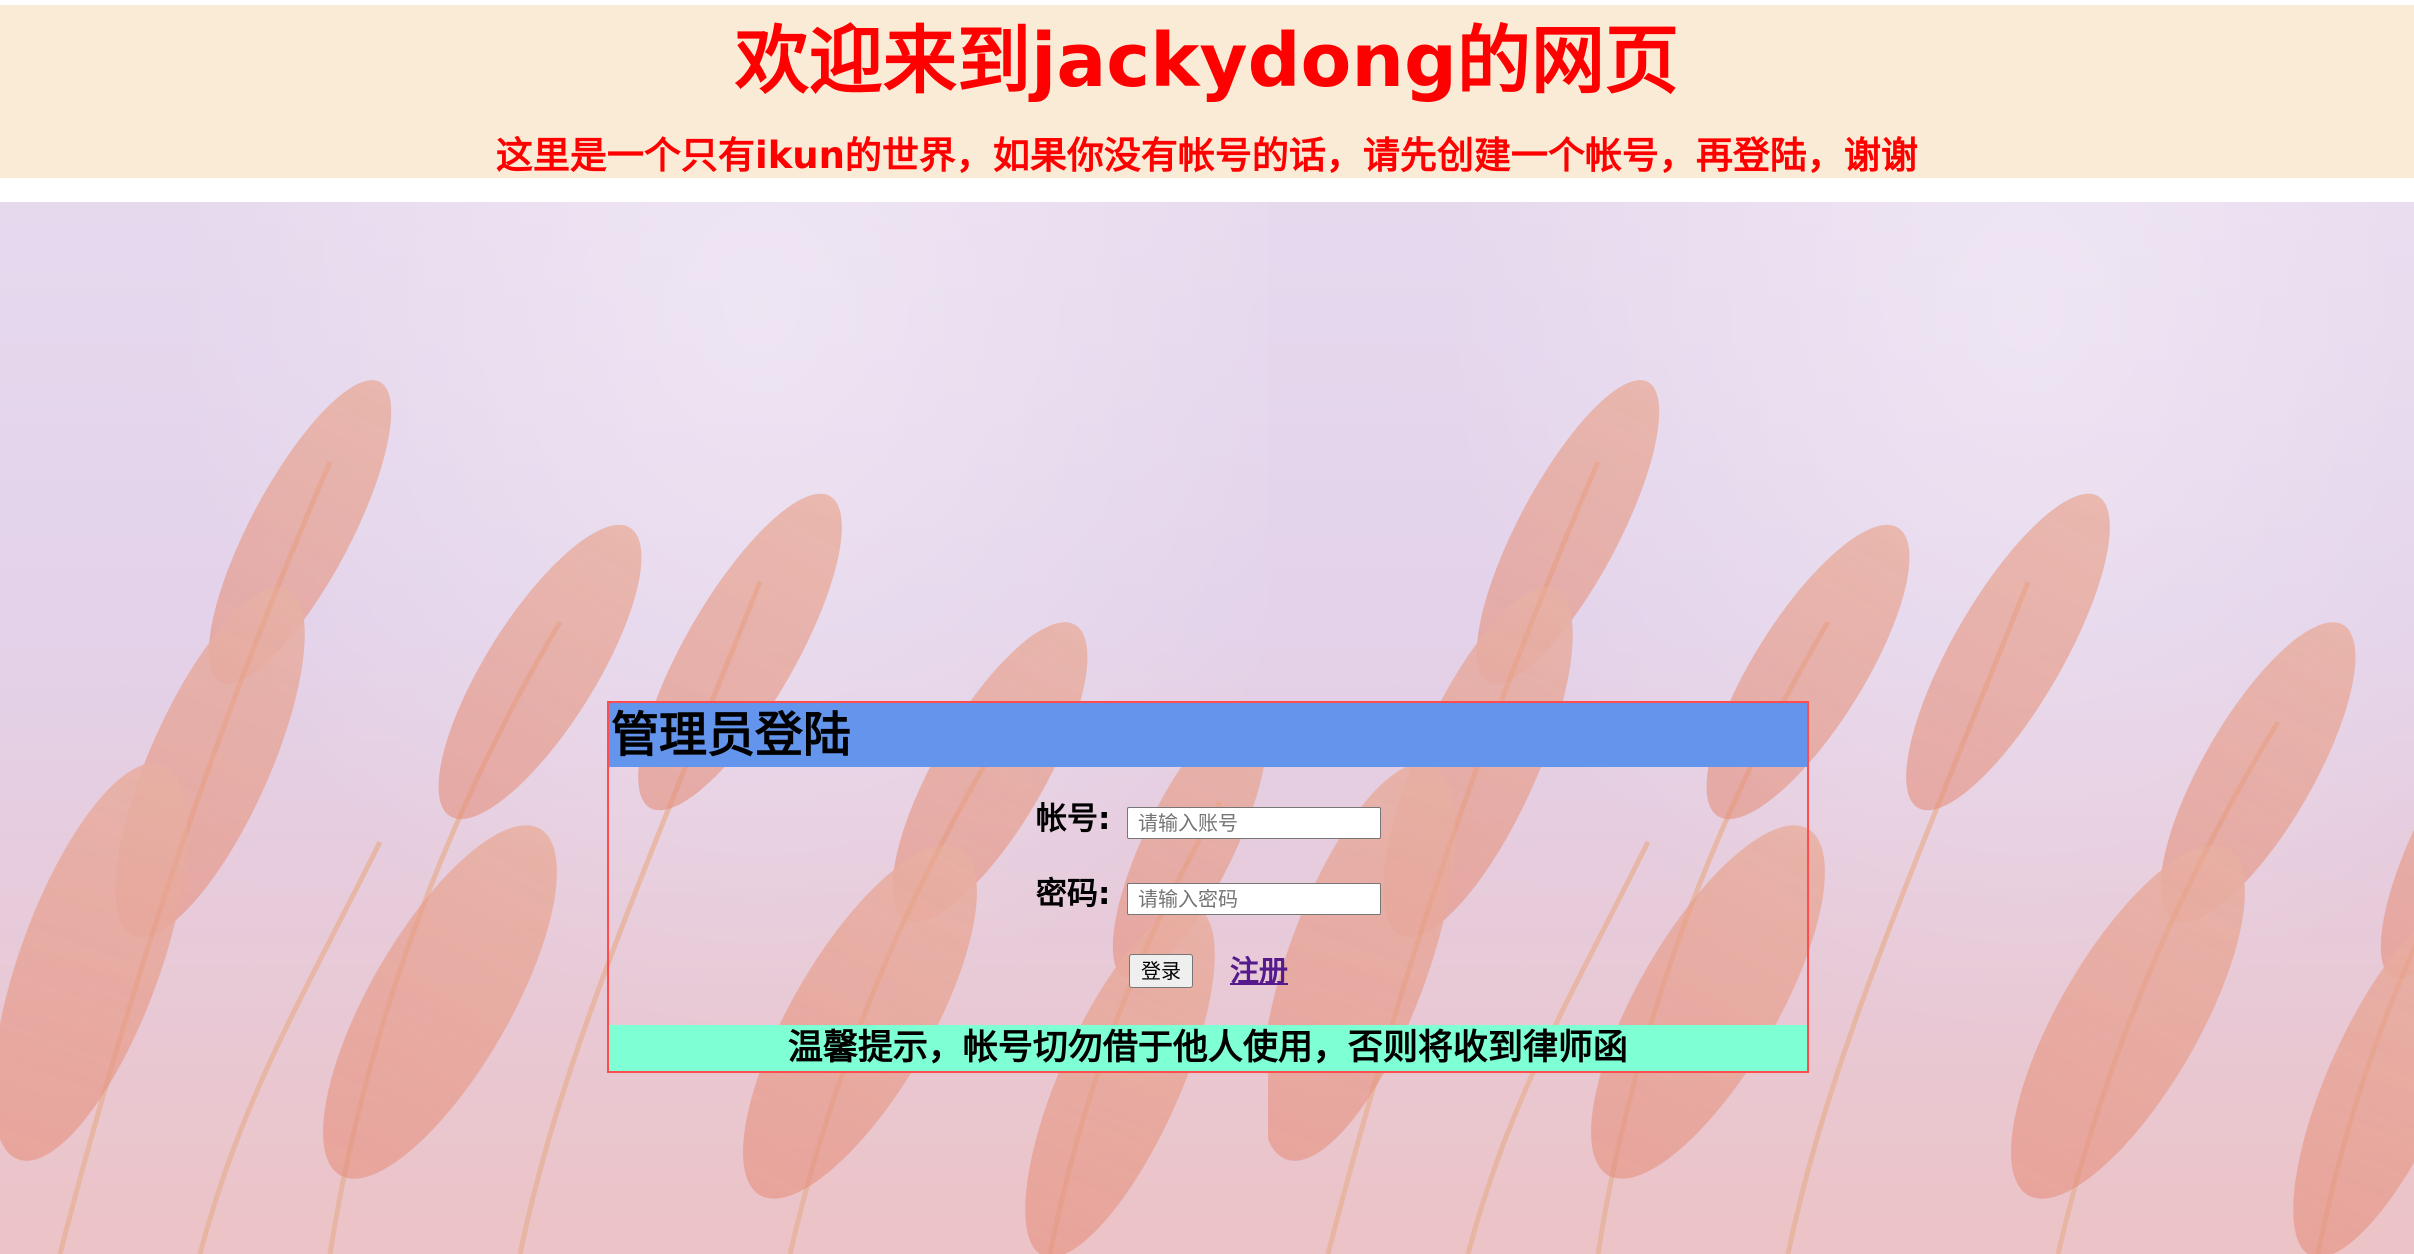  Describe the element at coordinates (1161, 971) in the screenshot. I see `login-button: 登录` at that location.